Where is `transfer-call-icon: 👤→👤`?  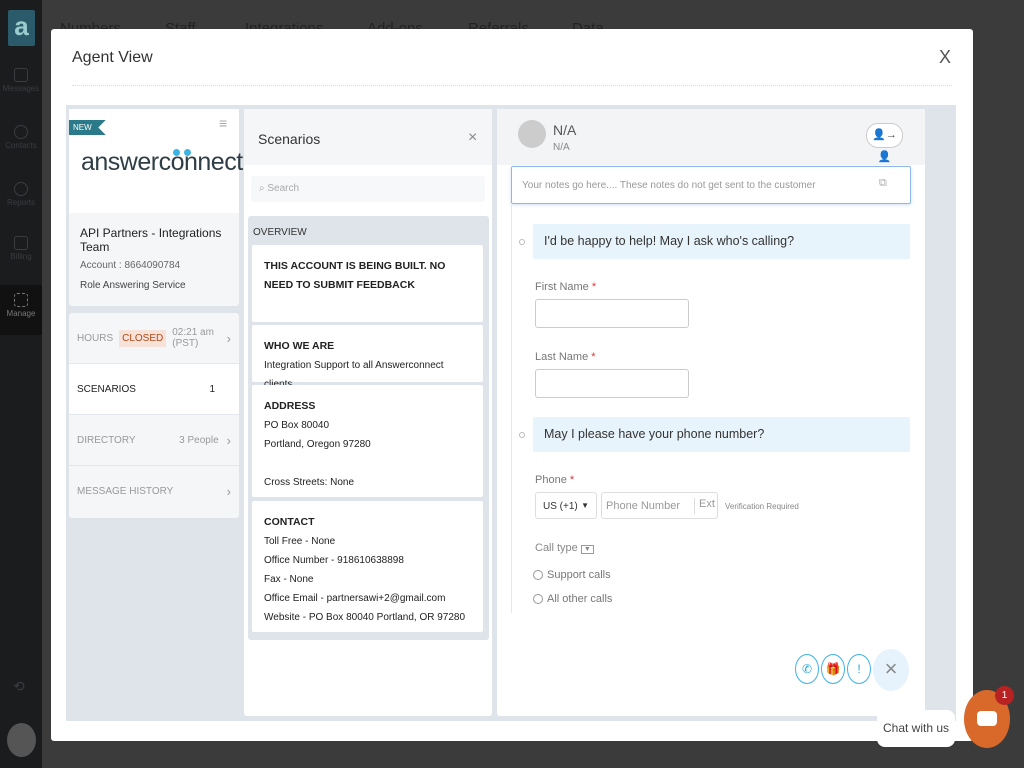 transfer-call-icon: 👤→👤 is located at coordinates (884, 143).